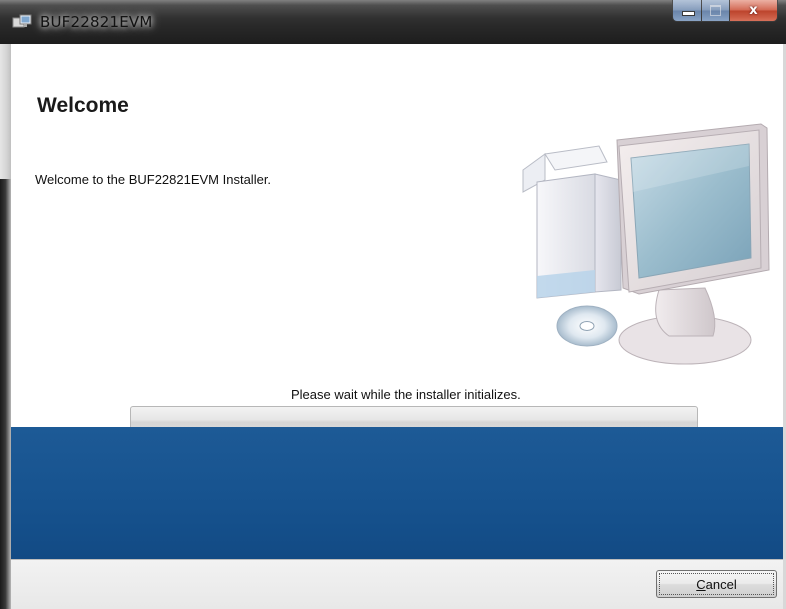 The image size is (786, 609). I want to click on minimize-button, so click(687, 11).